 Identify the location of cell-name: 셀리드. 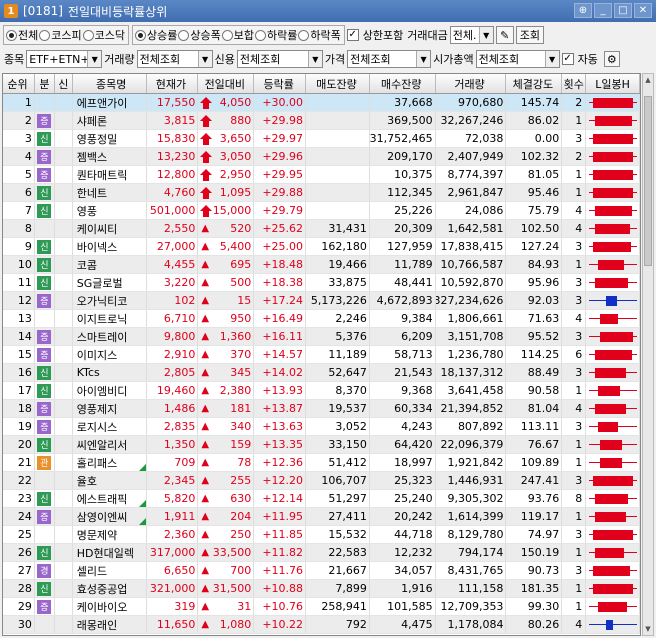
(110, 570).